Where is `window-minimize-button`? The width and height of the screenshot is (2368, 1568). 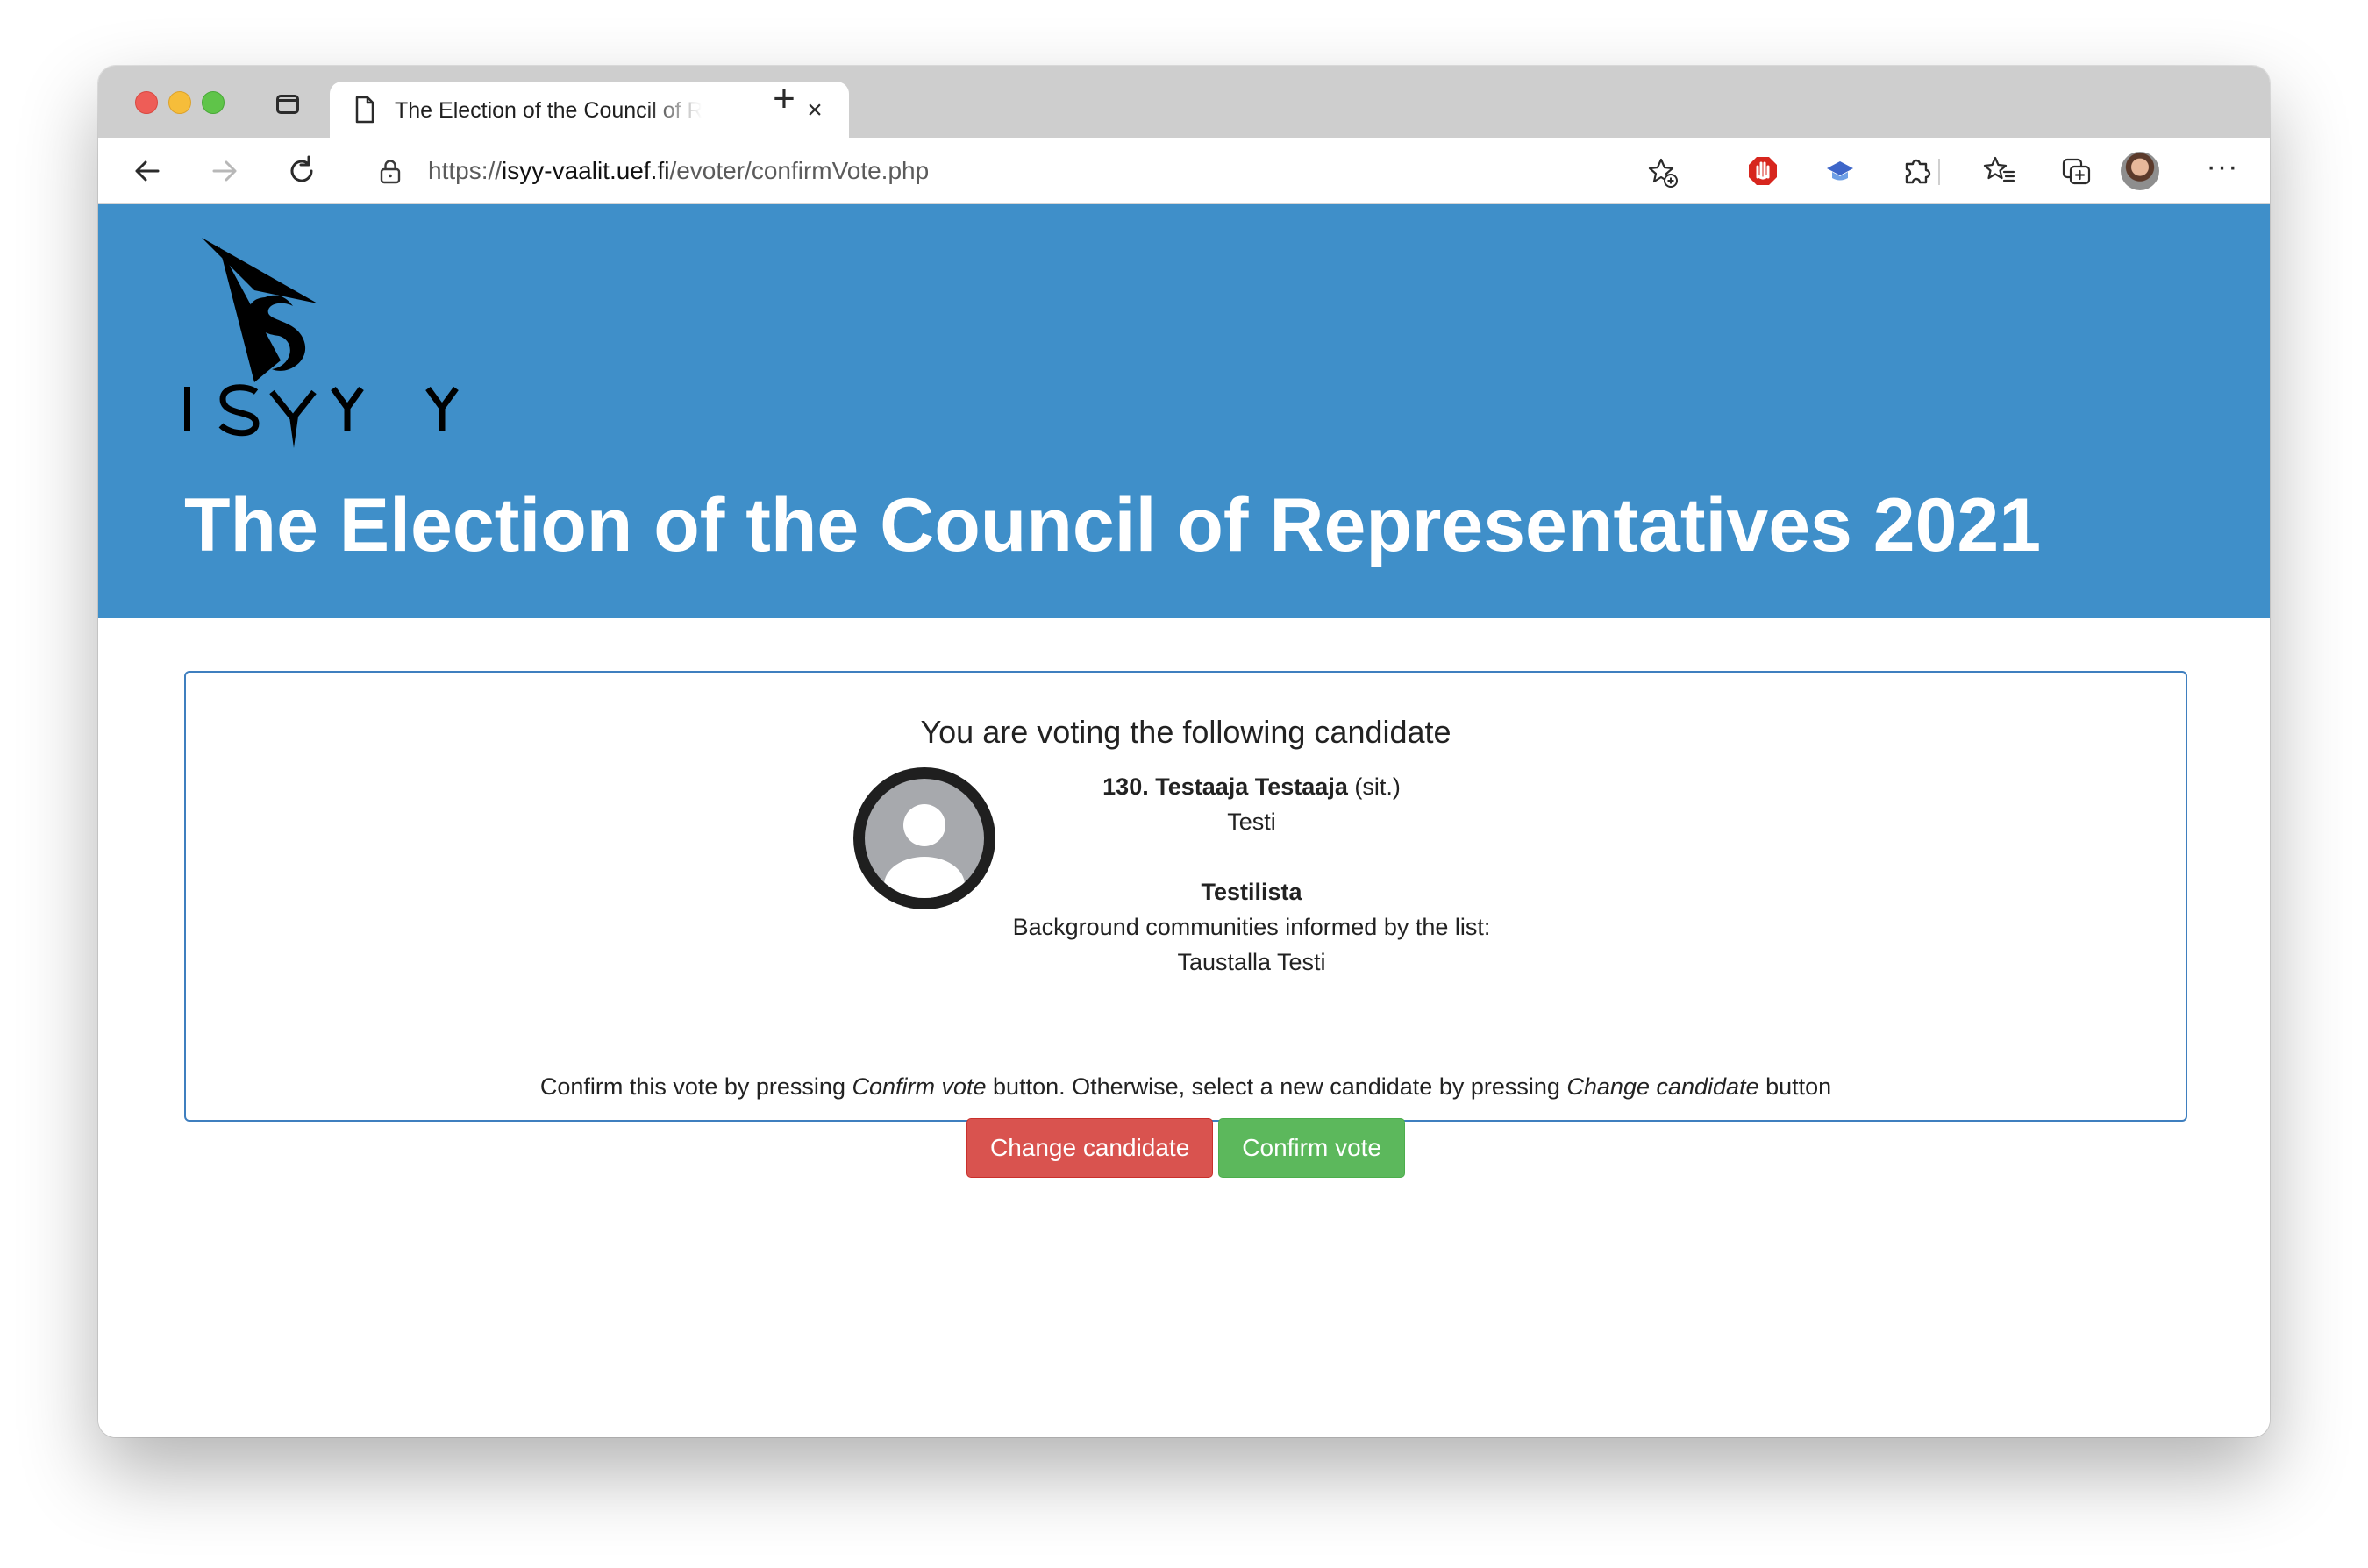 window-minimize-button is located at coordinates (179, 103).